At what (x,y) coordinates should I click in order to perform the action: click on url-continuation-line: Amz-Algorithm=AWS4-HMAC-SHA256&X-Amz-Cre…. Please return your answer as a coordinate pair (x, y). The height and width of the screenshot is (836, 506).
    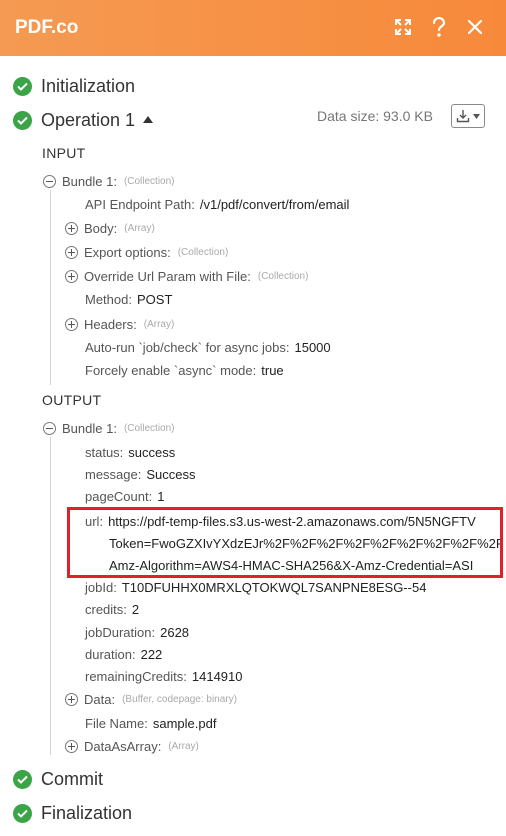
    Looking at the image, I should click on (291, 565).